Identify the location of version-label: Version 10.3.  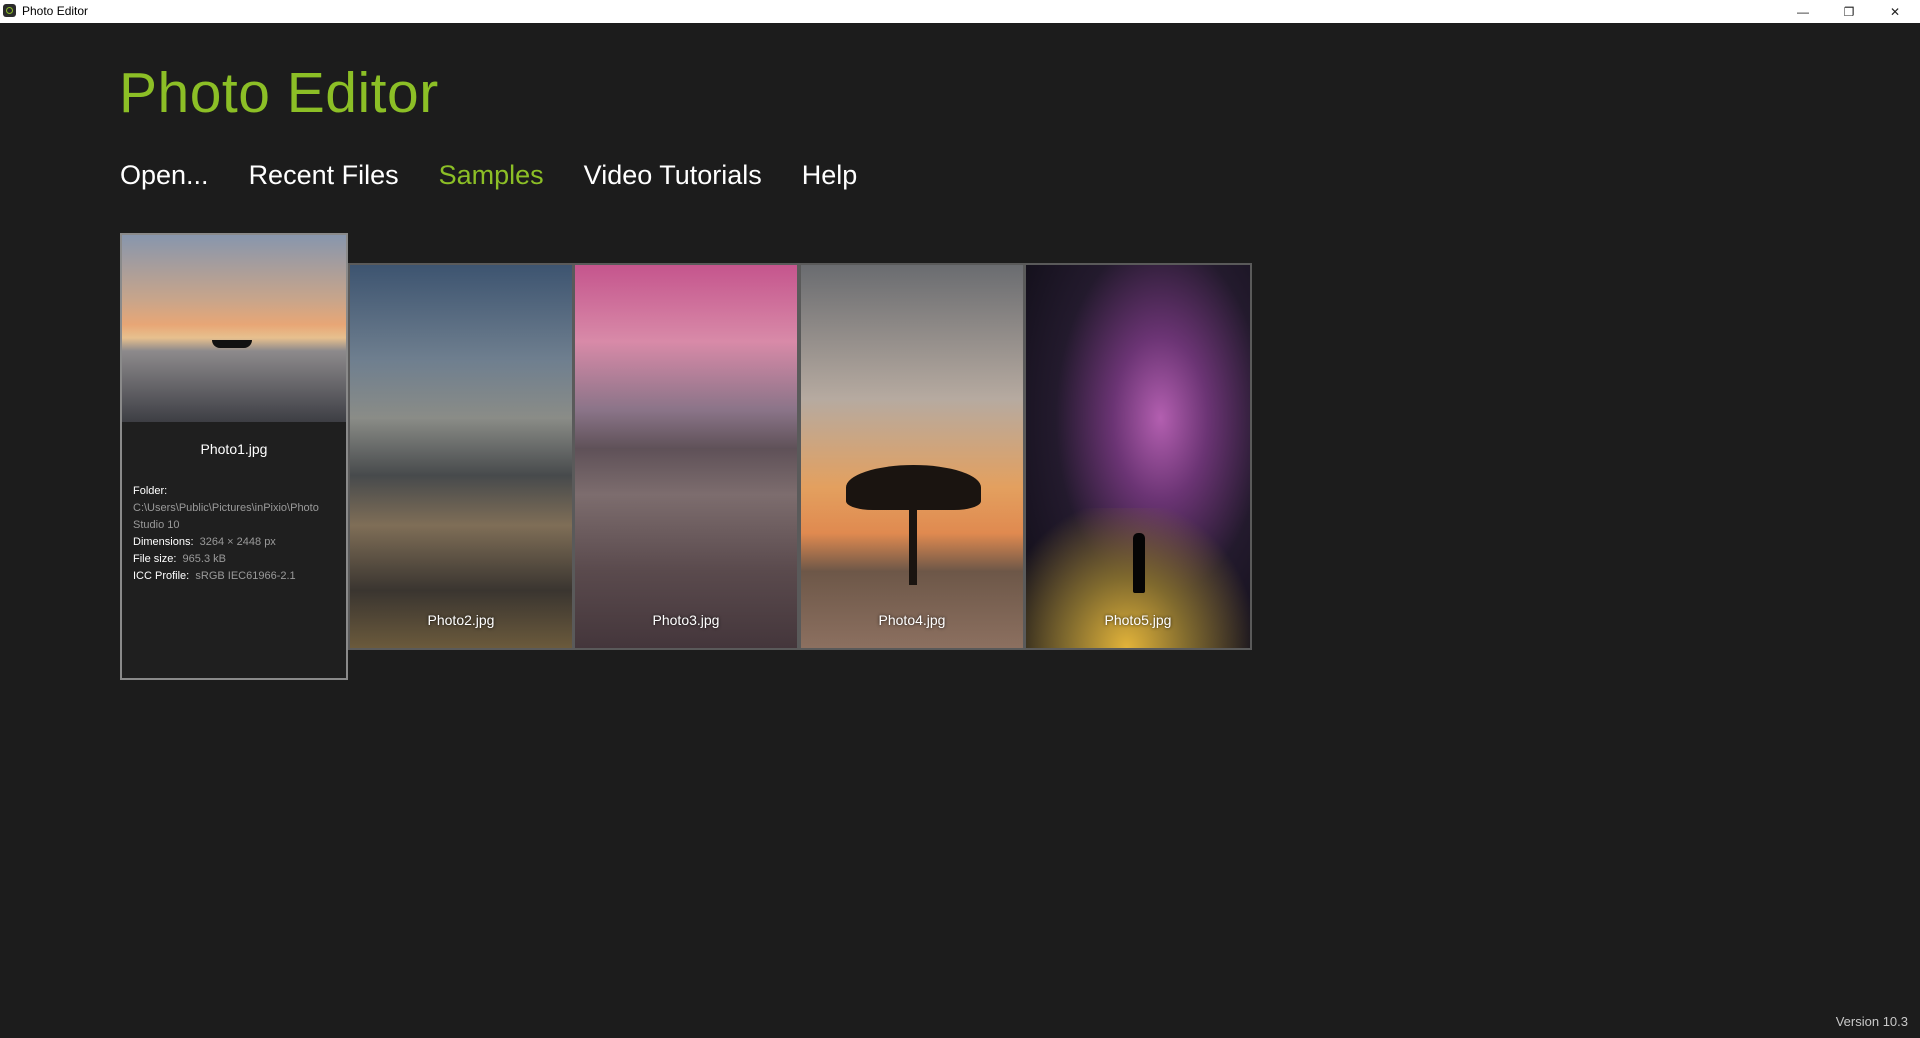
(1871, 1021).